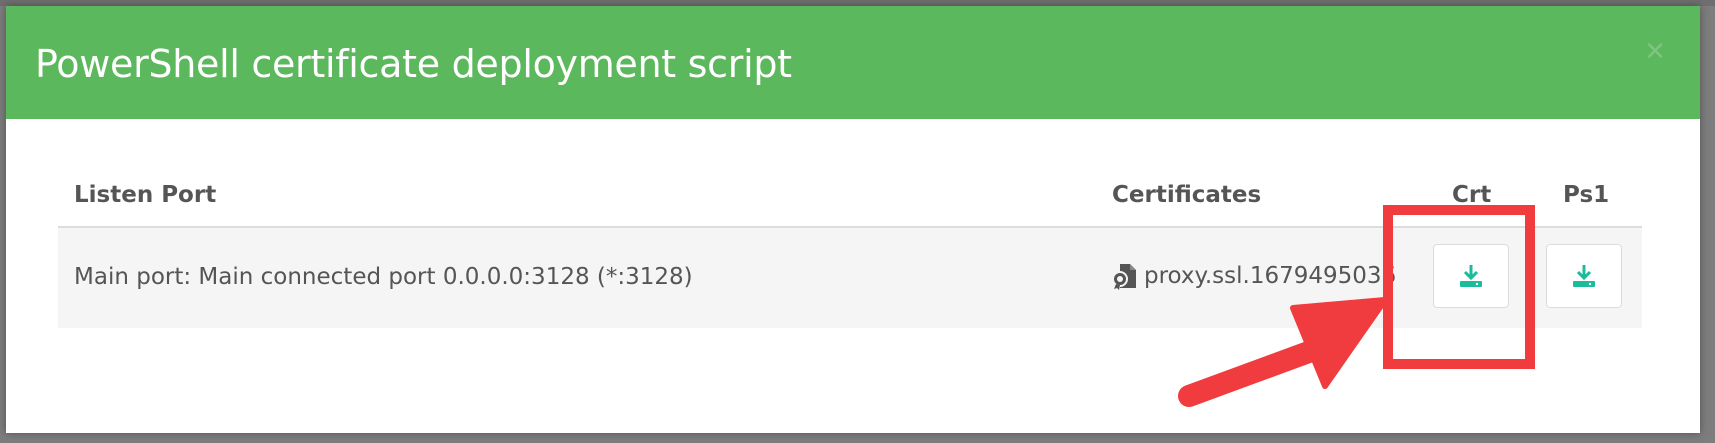 Image resolution: width=1715 pixels, height=443 pixels. I want to click on download-crt-button, so click(1471, 276).